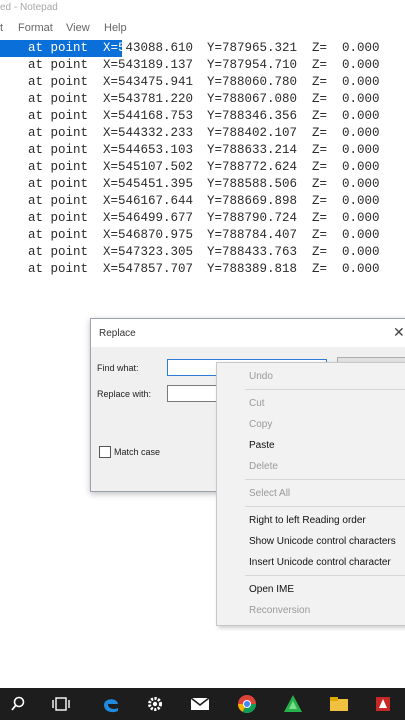 The image size is (405, 720). Describe the element at coordinates (148, 99) in the screenshot. I see `line-x: X=543781.220` at that location.